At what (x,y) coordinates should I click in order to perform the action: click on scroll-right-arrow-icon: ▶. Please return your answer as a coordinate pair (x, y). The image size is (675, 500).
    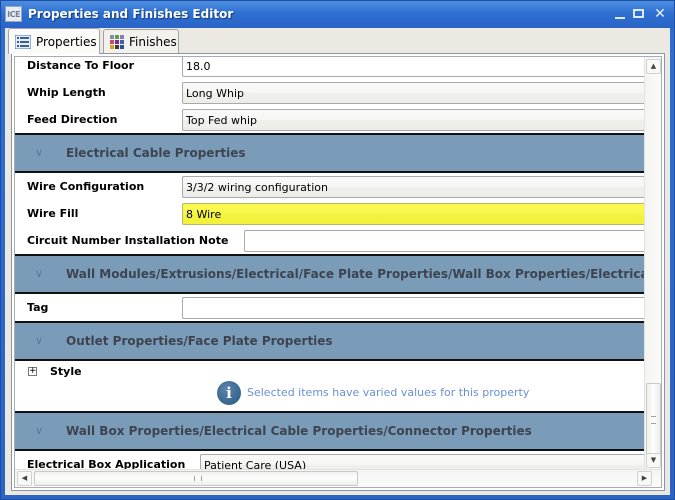
    Looking at the image, I should click on (644, 478).